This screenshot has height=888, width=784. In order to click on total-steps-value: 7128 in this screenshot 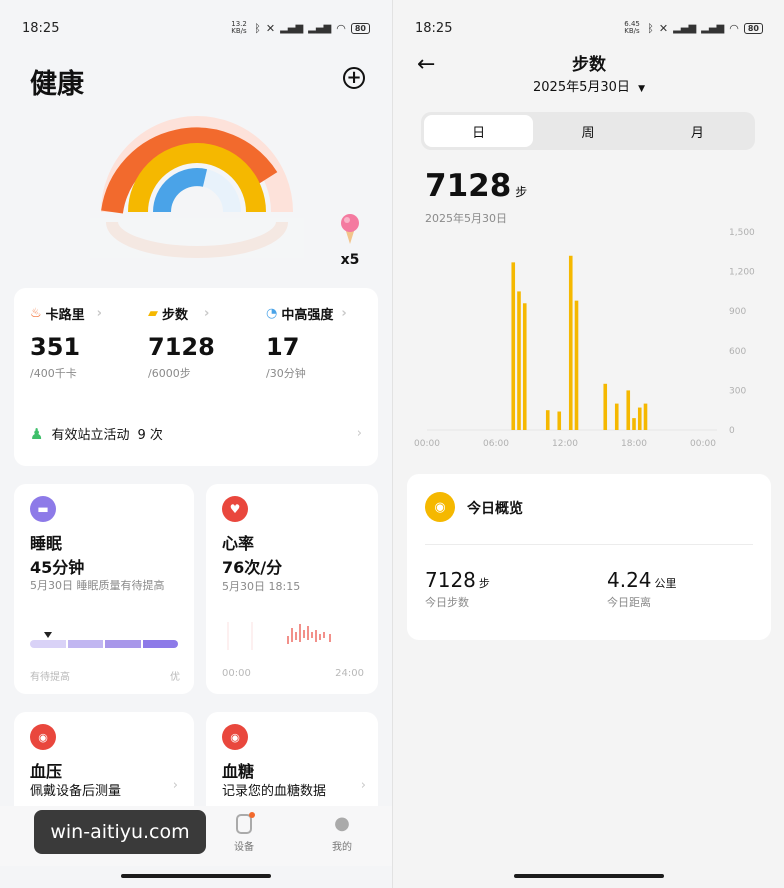, I will do `click(468, 186)`.